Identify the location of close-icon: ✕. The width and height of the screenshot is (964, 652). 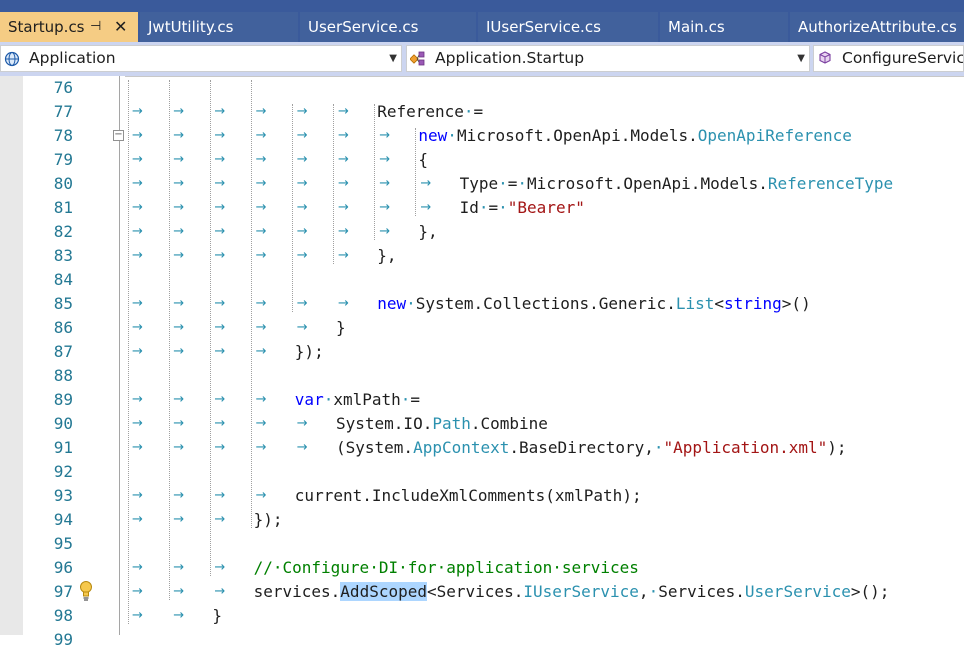
(120, 27).